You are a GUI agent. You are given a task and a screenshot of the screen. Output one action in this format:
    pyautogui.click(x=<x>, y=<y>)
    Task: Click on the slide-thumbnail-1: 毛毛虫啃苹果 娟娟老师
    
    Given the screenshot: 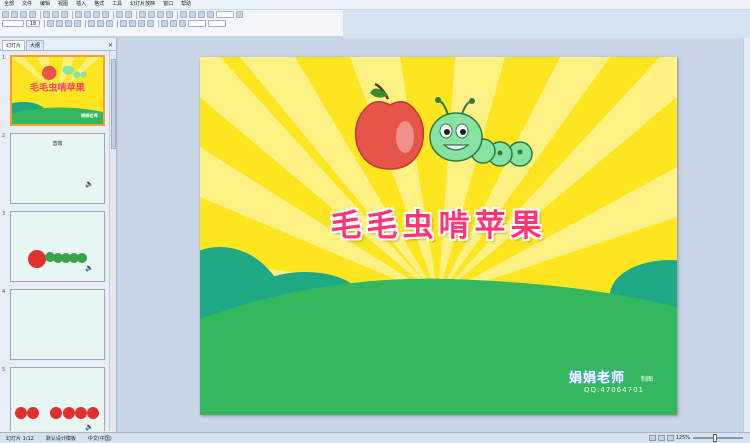 What is the action you would take?
    pyautogui.click(x=57, y=90)
    